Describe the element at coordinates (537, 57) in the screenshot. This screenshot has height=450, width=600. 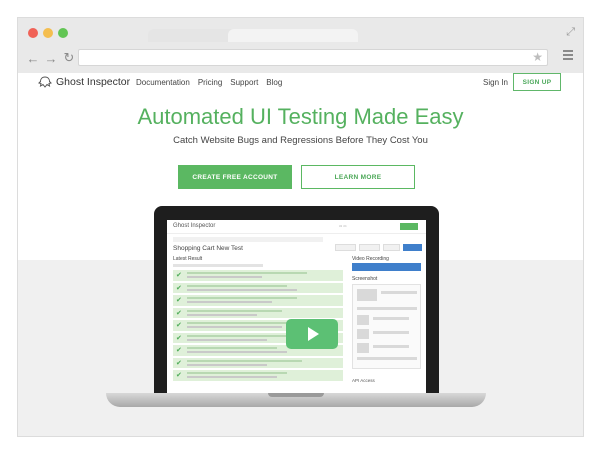
I see `star-icon: ★` at that location.